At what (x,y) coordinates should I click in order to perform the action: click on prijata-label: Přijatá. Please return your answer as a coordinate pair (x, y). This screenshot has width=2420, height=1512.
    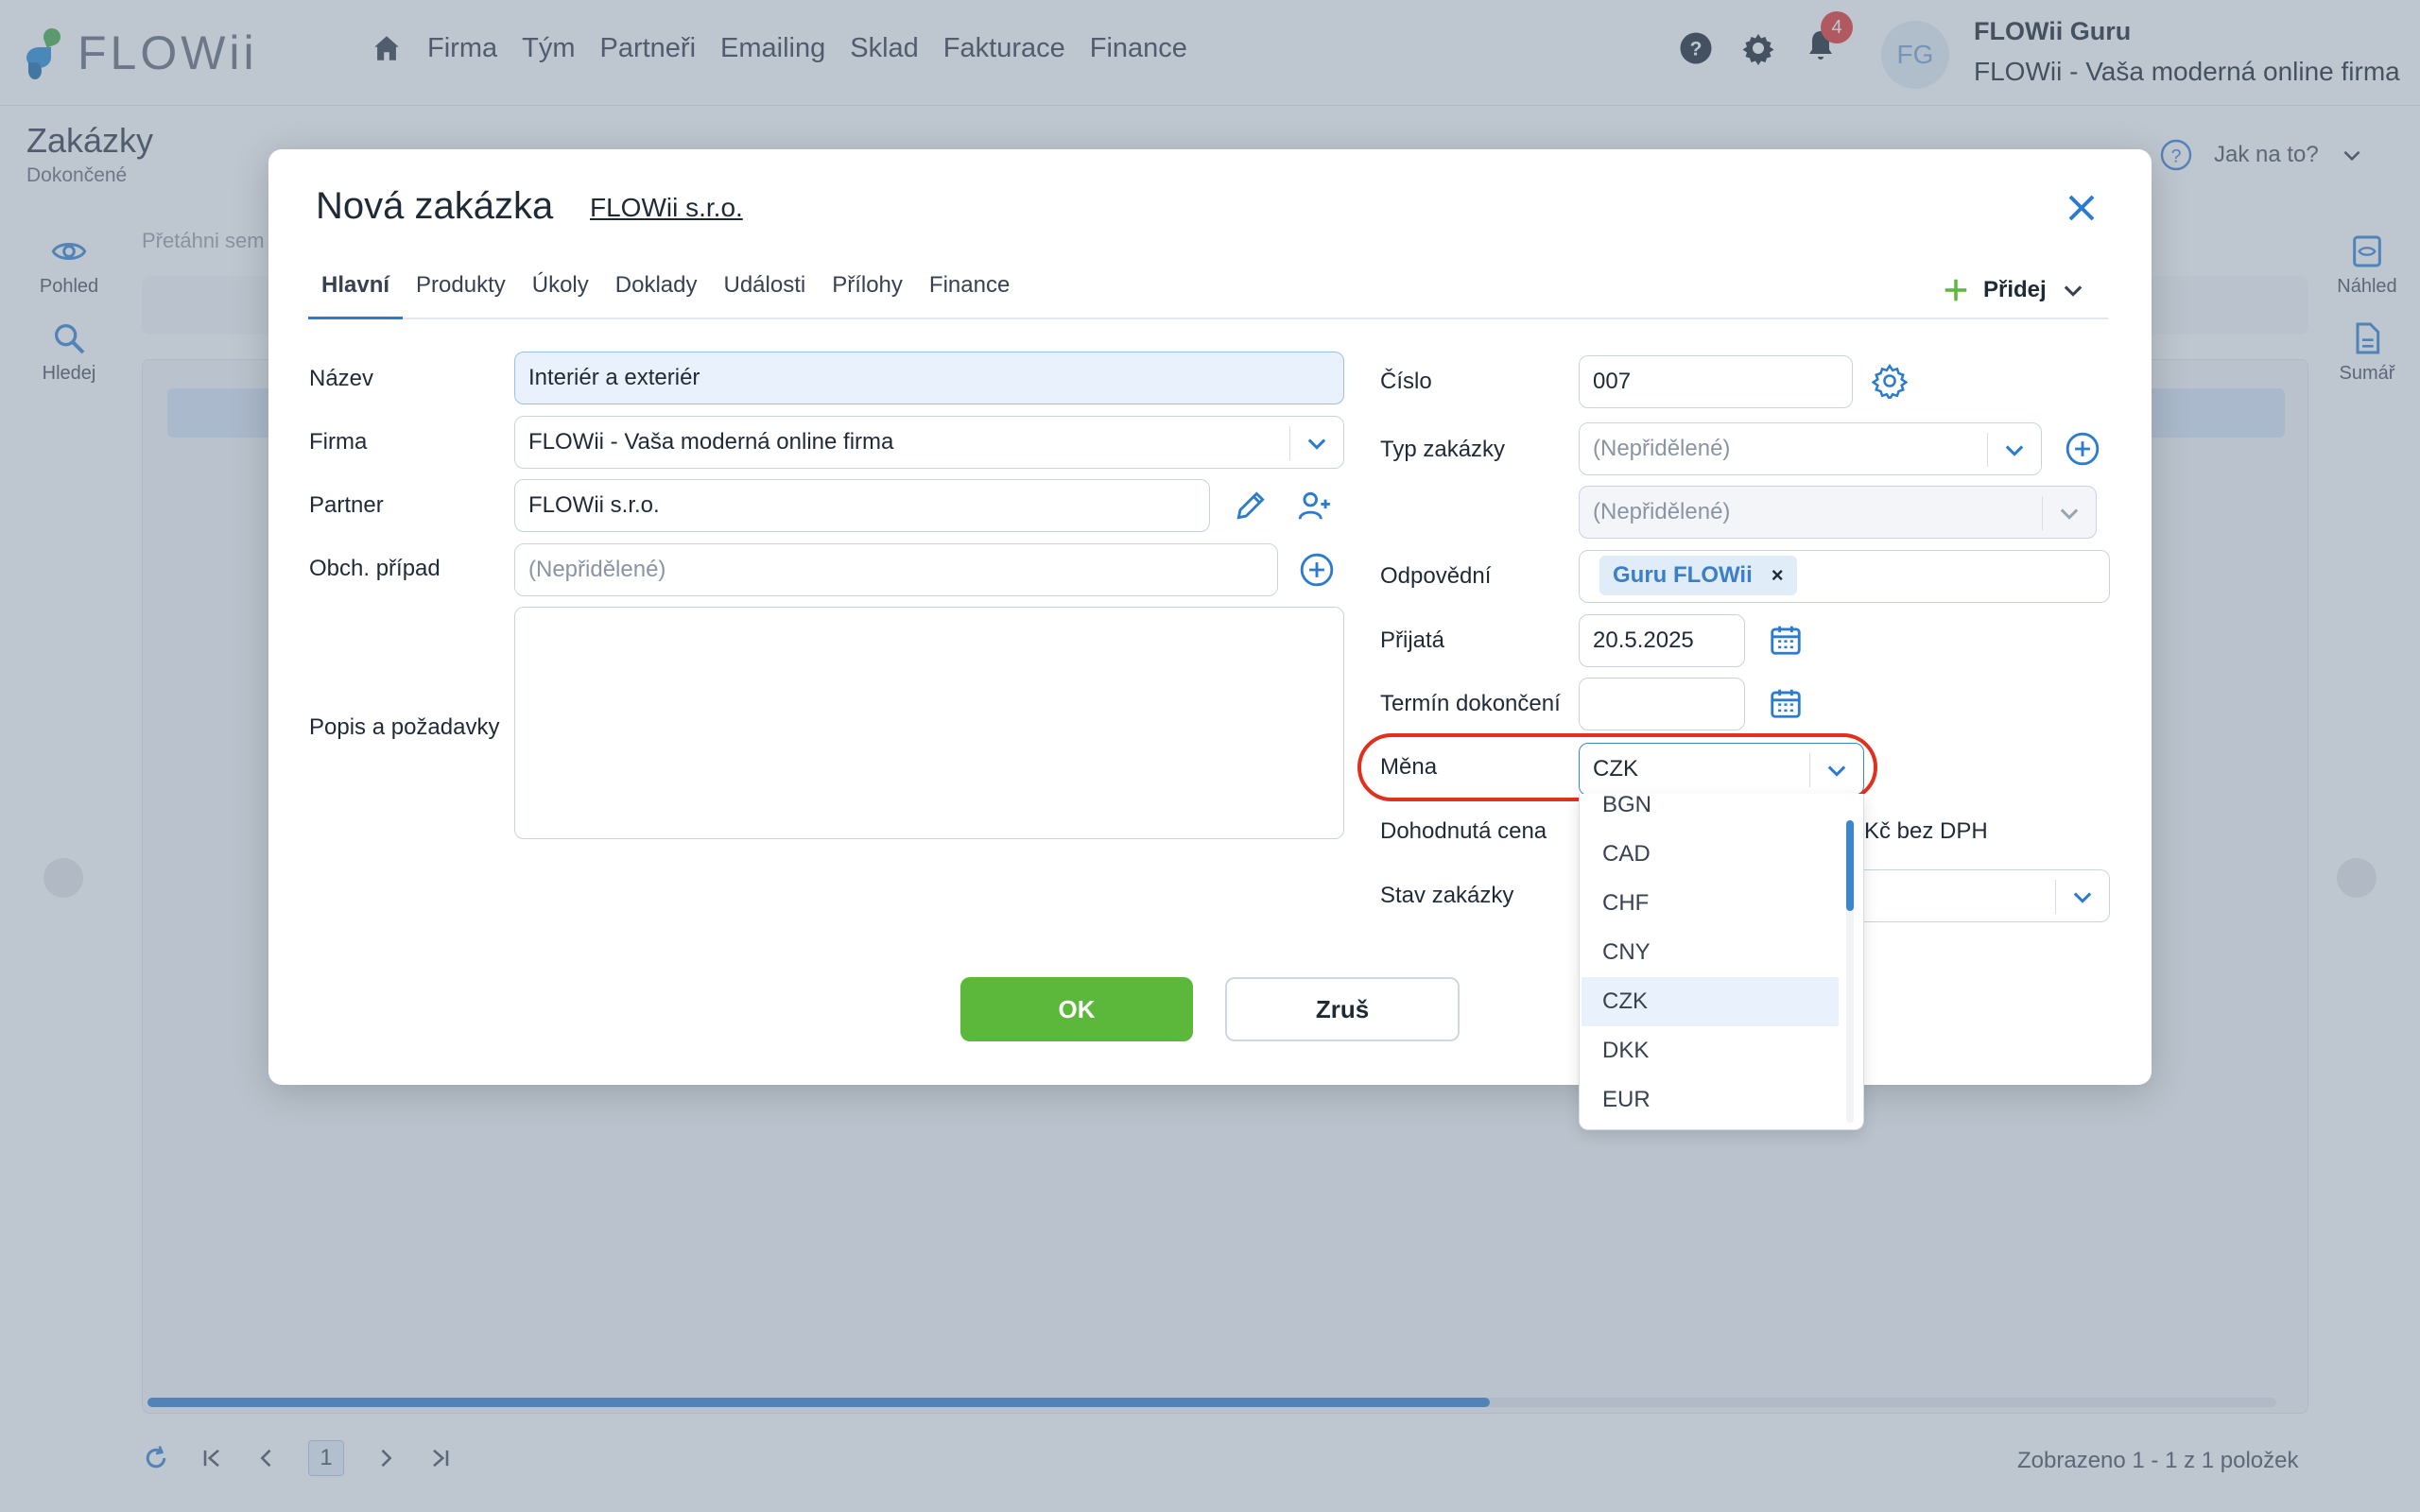
    Looking at the image, I should click on (1412, 640).